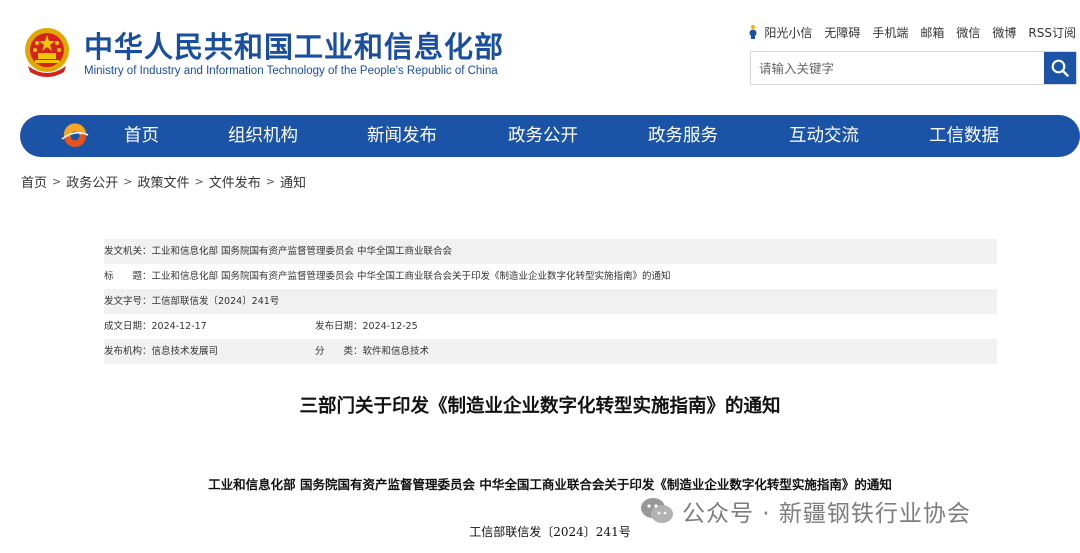  Describe the element at coordinates (235, 181) in the screenshot. I see `breadcrumb-doc-release: 文件发布` at that location.